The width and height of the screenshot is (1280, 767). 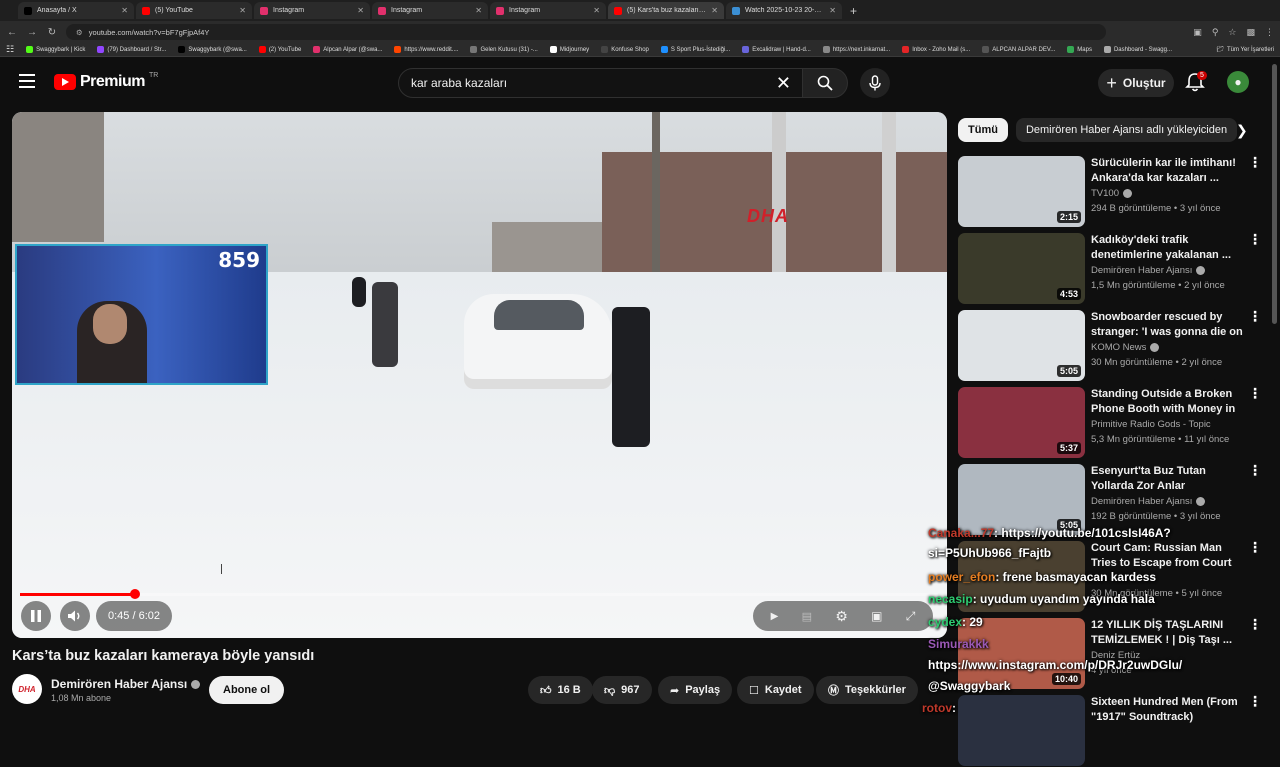 I want to click on search-input: kar araba kazaları ✕, so click(x=603, y=83).